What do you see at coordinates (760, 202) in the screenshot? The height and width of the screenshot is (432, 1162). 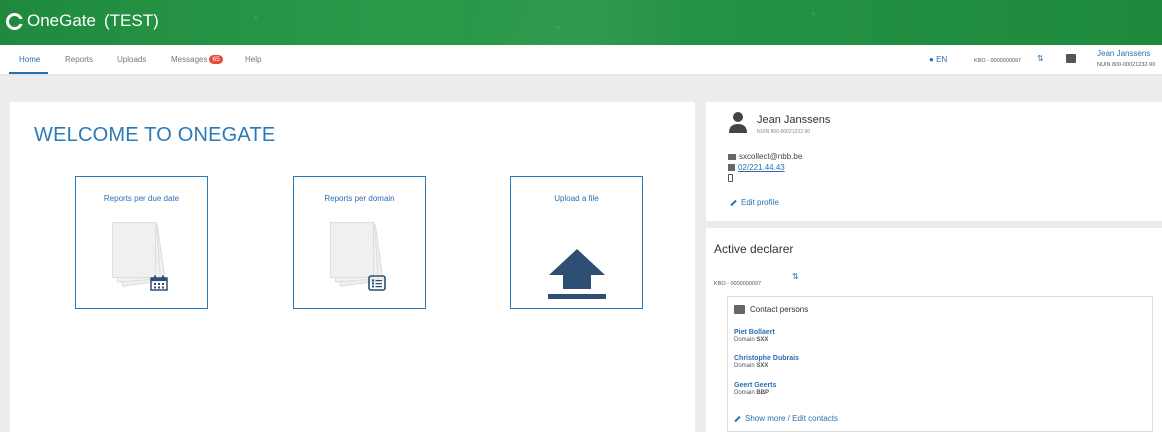 I see `edit-profile-label: Edit profile` at bounding box center [760, 202].